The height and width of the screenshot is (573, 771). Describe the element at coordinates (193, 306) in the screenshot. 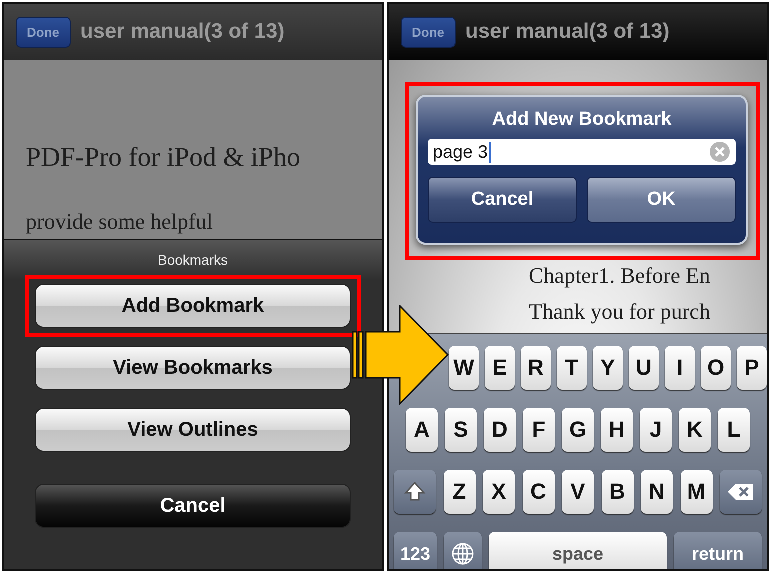

I see `menu-button: Add Bookmark` at that location.